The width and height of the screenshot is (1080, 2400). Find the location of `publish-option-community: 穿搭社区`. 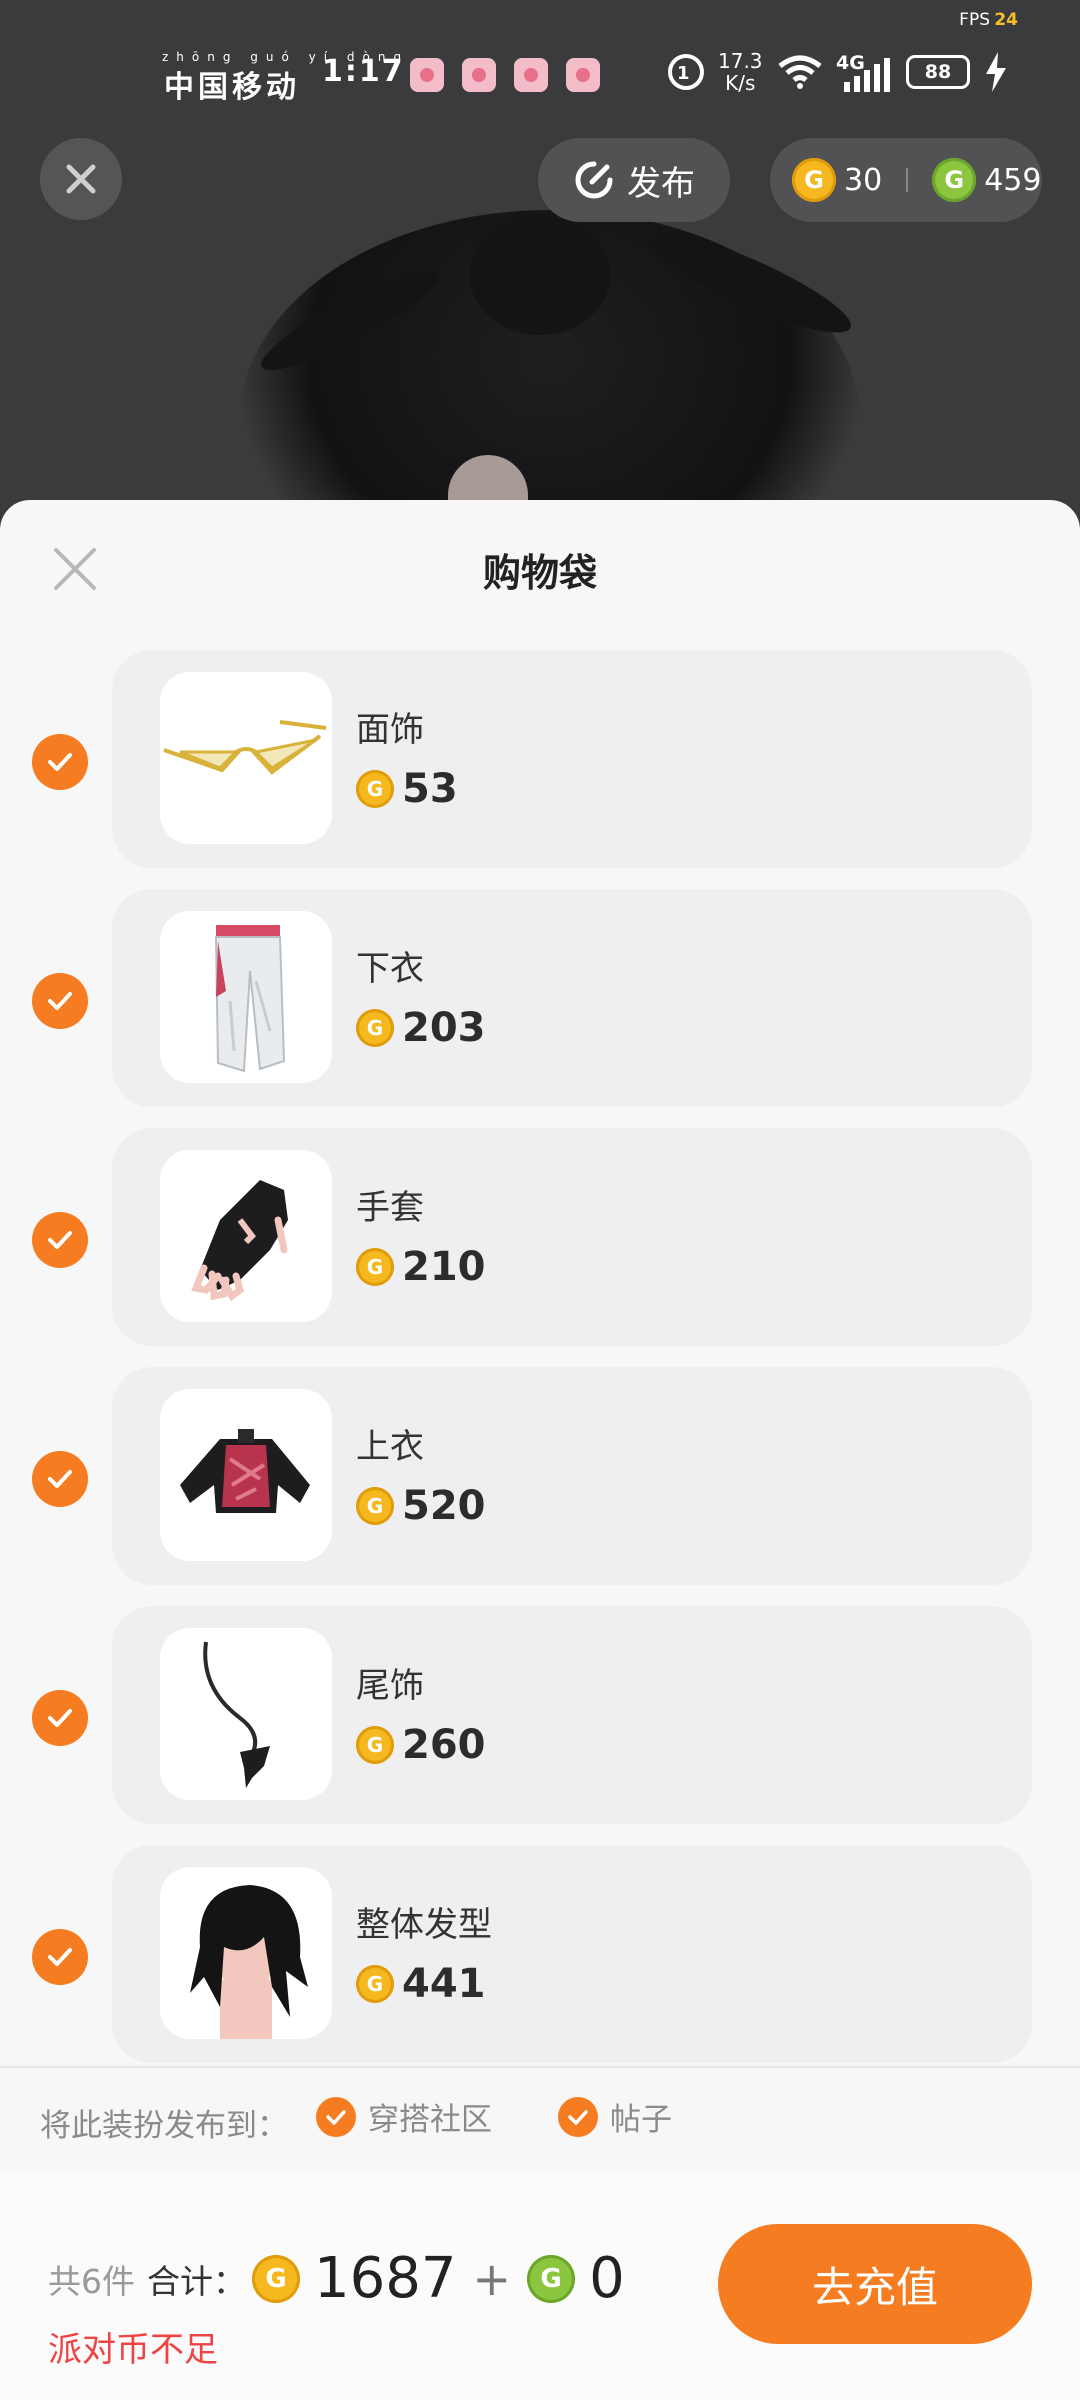

publish-option-community: 穿搭社区 is located at coordinates (404, 2116).